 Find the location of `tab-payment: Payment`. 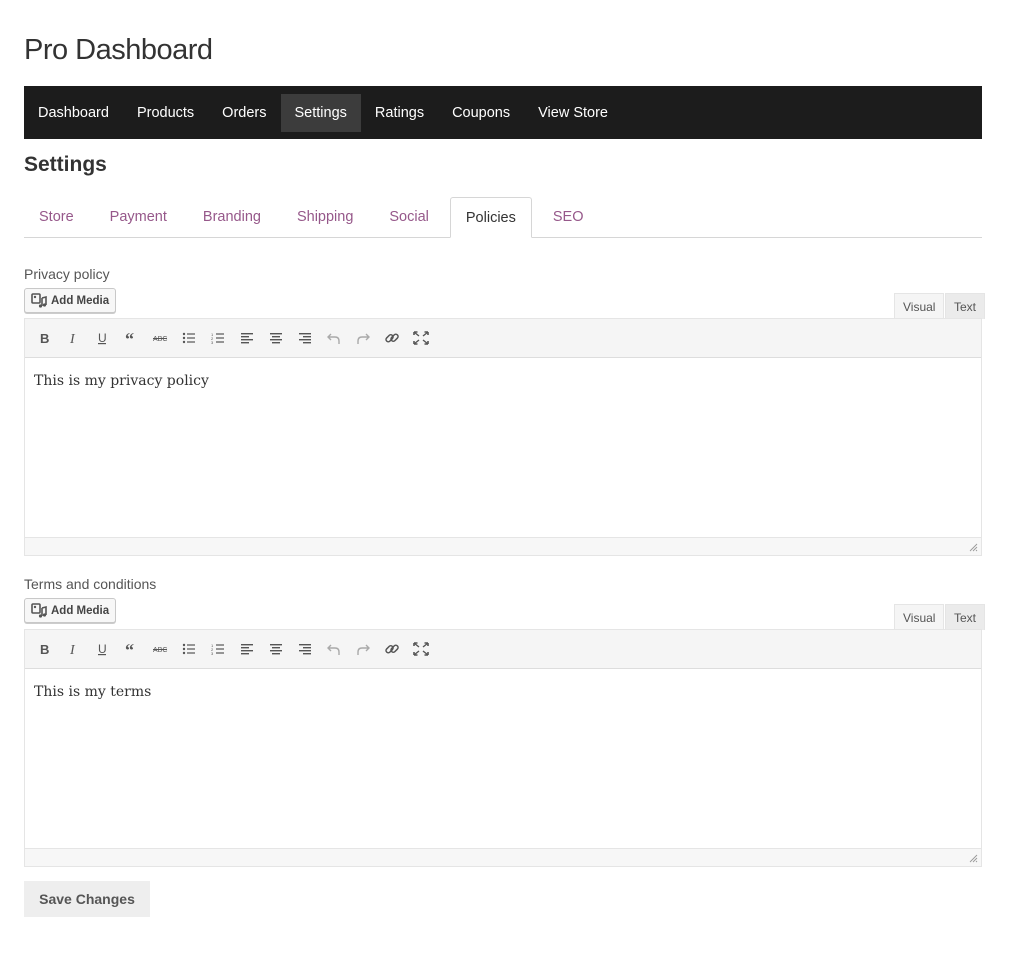

tab-payment: Payment is located at coordinates (138, 217).